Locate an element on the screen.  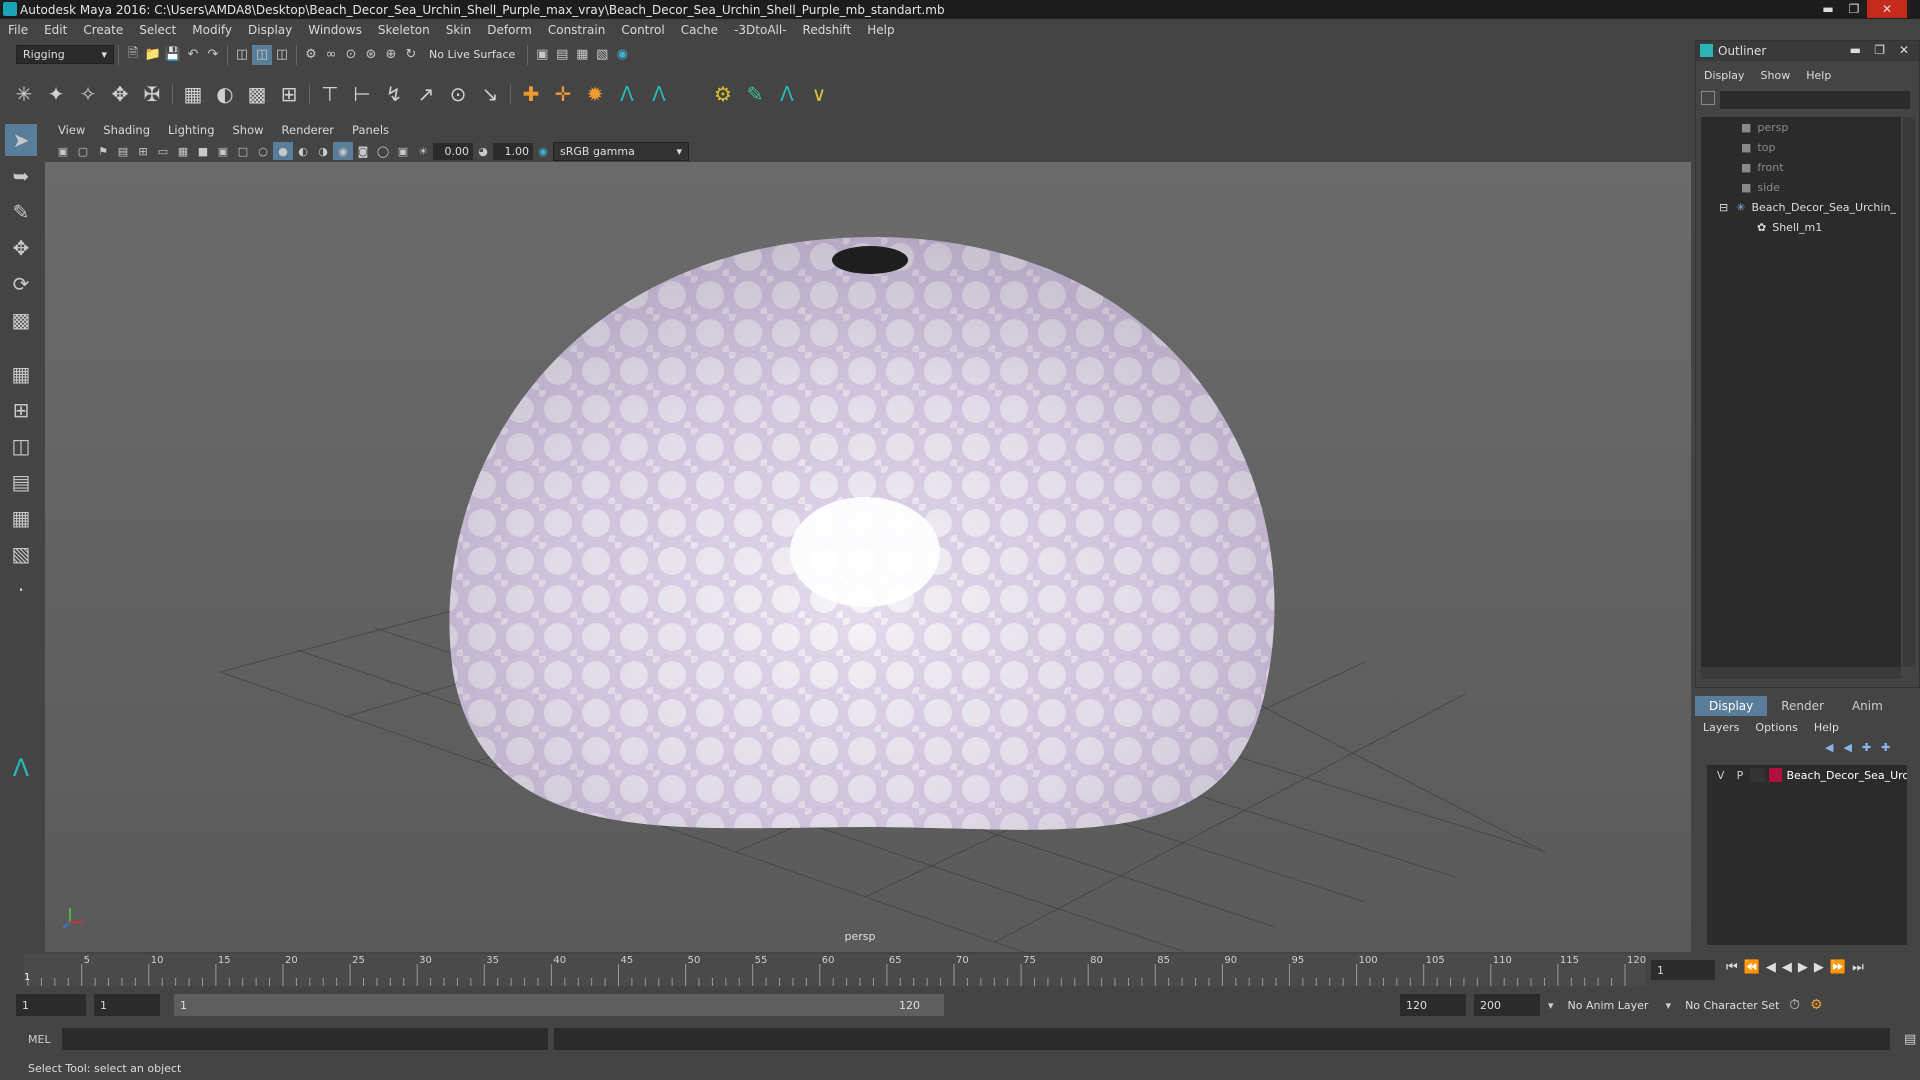
menu-display: Display is located at coordinates (270, 30).